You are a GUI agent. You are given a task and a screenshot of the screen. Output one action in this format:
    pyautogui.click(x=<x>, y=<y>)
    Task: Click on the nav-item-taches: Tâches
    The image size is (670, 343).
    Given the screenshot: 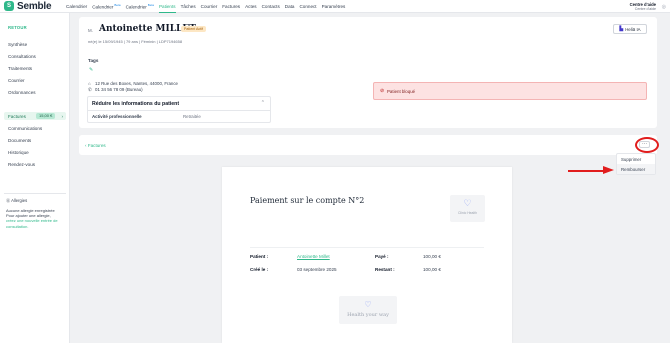 What is the action you would take?
    pyautogui.click(x=188, y=6)
    